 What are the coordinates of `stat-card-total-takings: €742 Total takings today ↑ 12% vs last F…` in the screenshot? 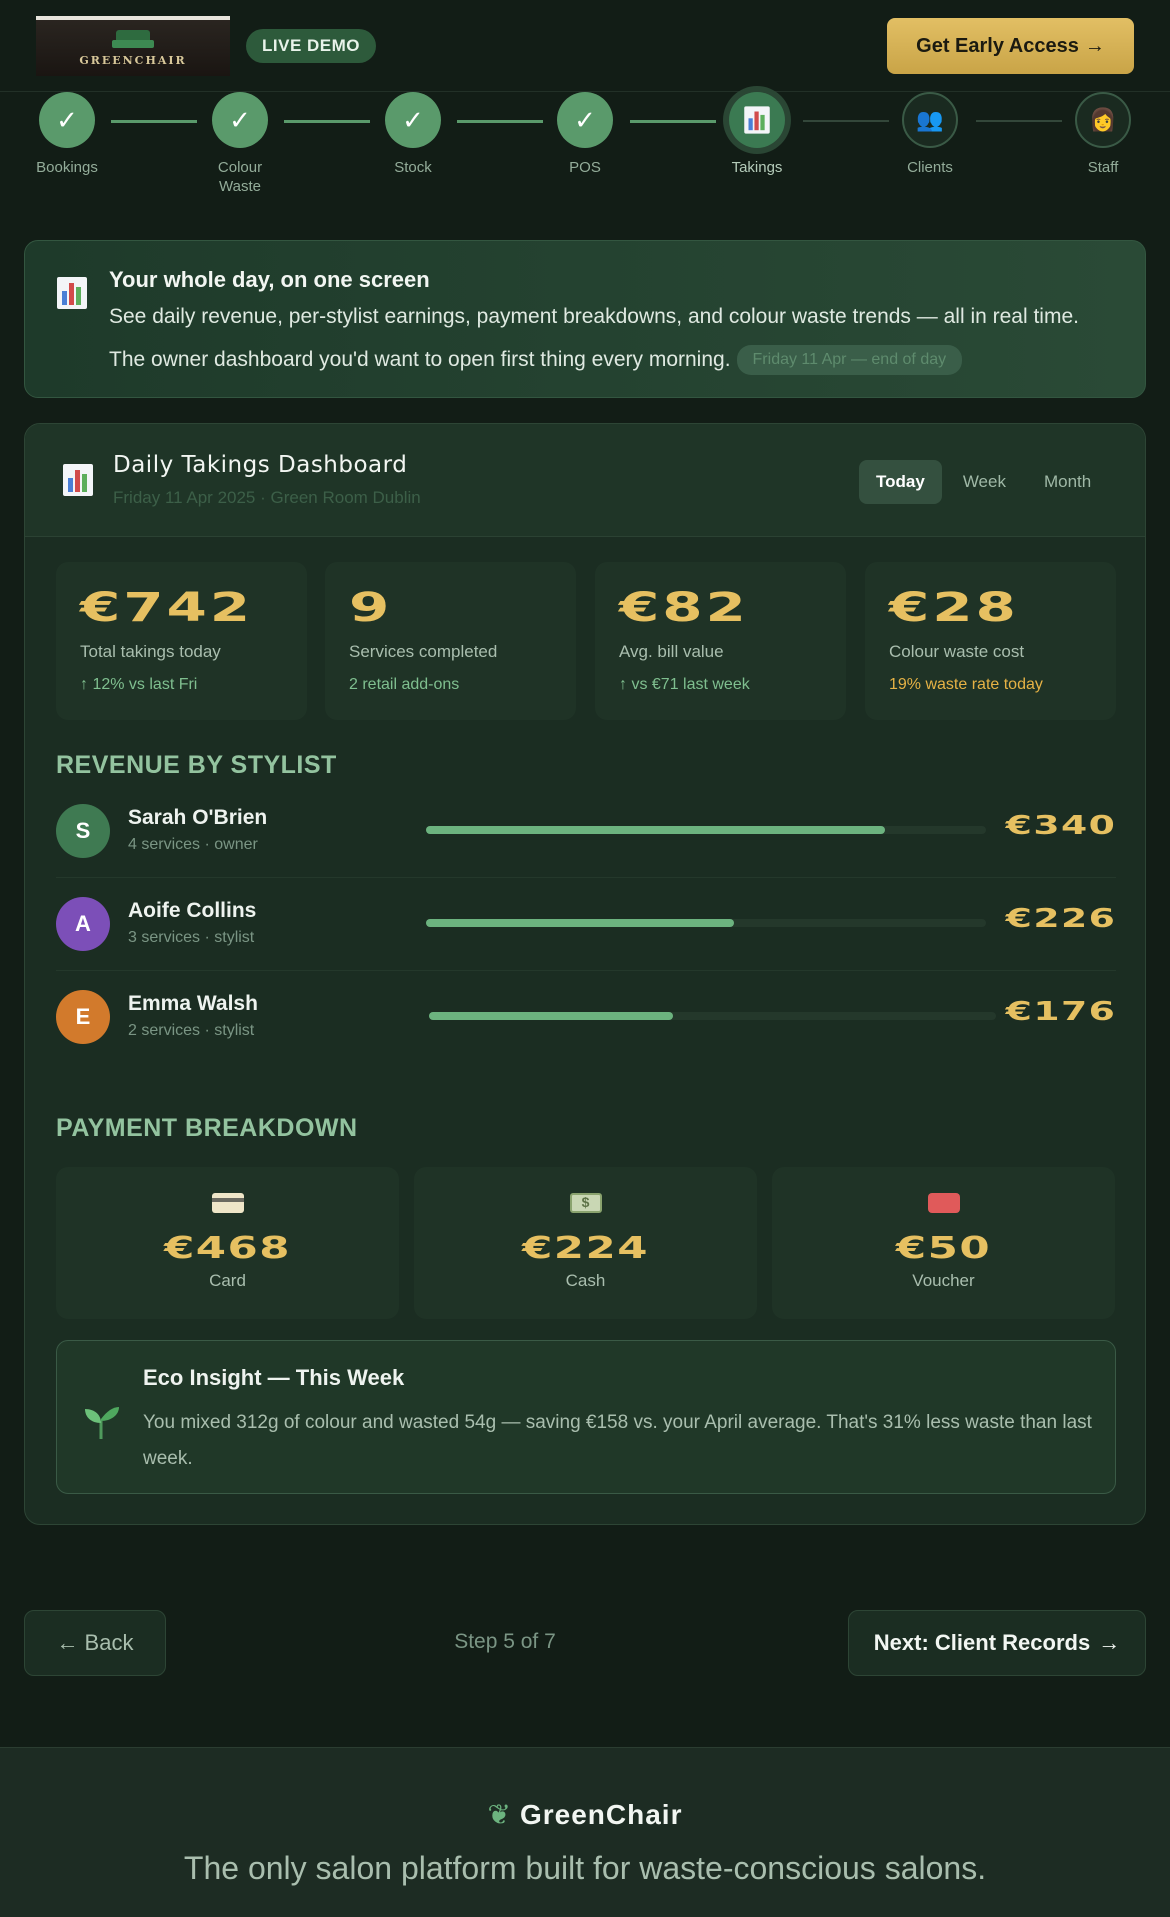 It's located at (181, 641).